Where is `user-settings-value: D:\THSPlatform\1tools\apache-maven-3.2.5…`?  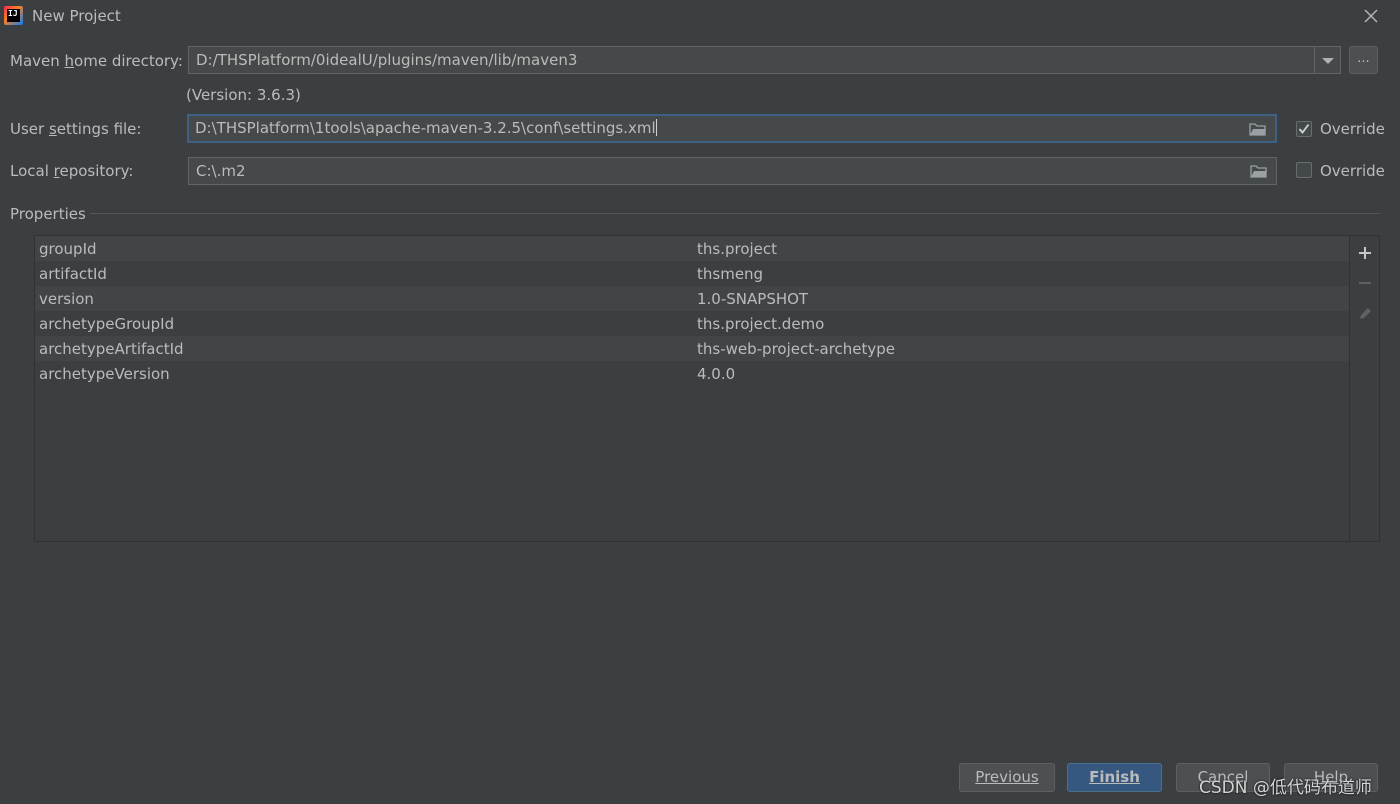
user-settings-value: D:\THSPlatform\1tools\apache-maven-3.2.5… is located at coordinates (425, 128).